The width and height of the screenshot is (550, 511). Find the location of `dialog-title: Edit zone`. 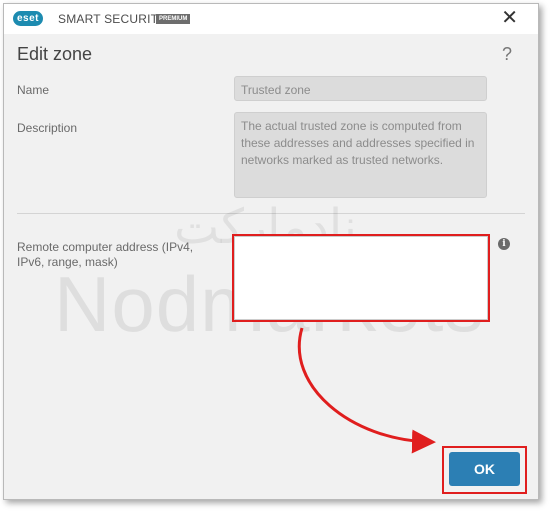

dialog-title: Edit zone is located at coordinates (55, 54).